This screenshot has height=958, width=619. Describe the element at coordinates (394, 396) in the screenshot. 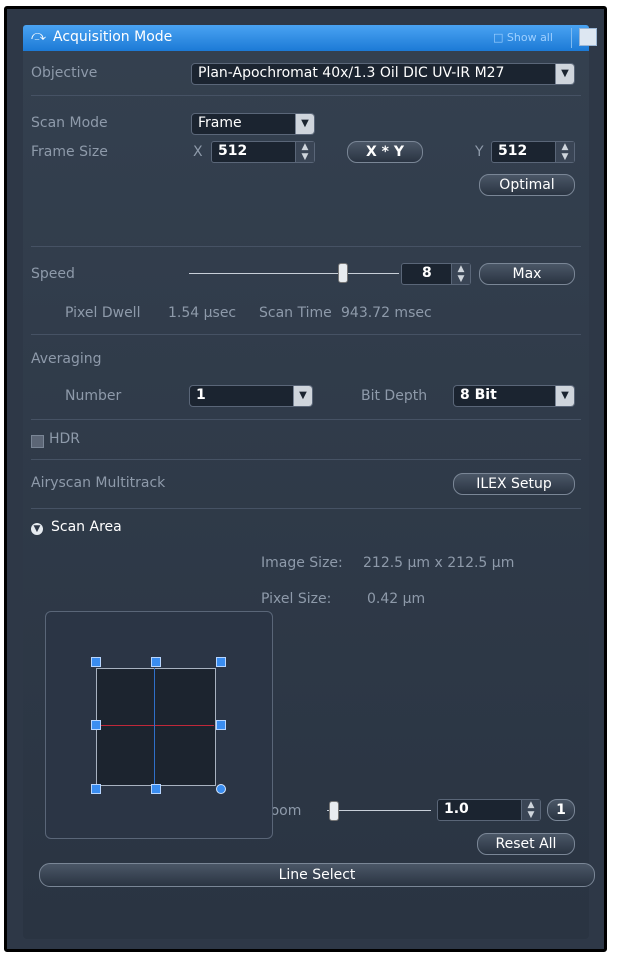

I see `bit-depth-label: Bit Depth` at that location.